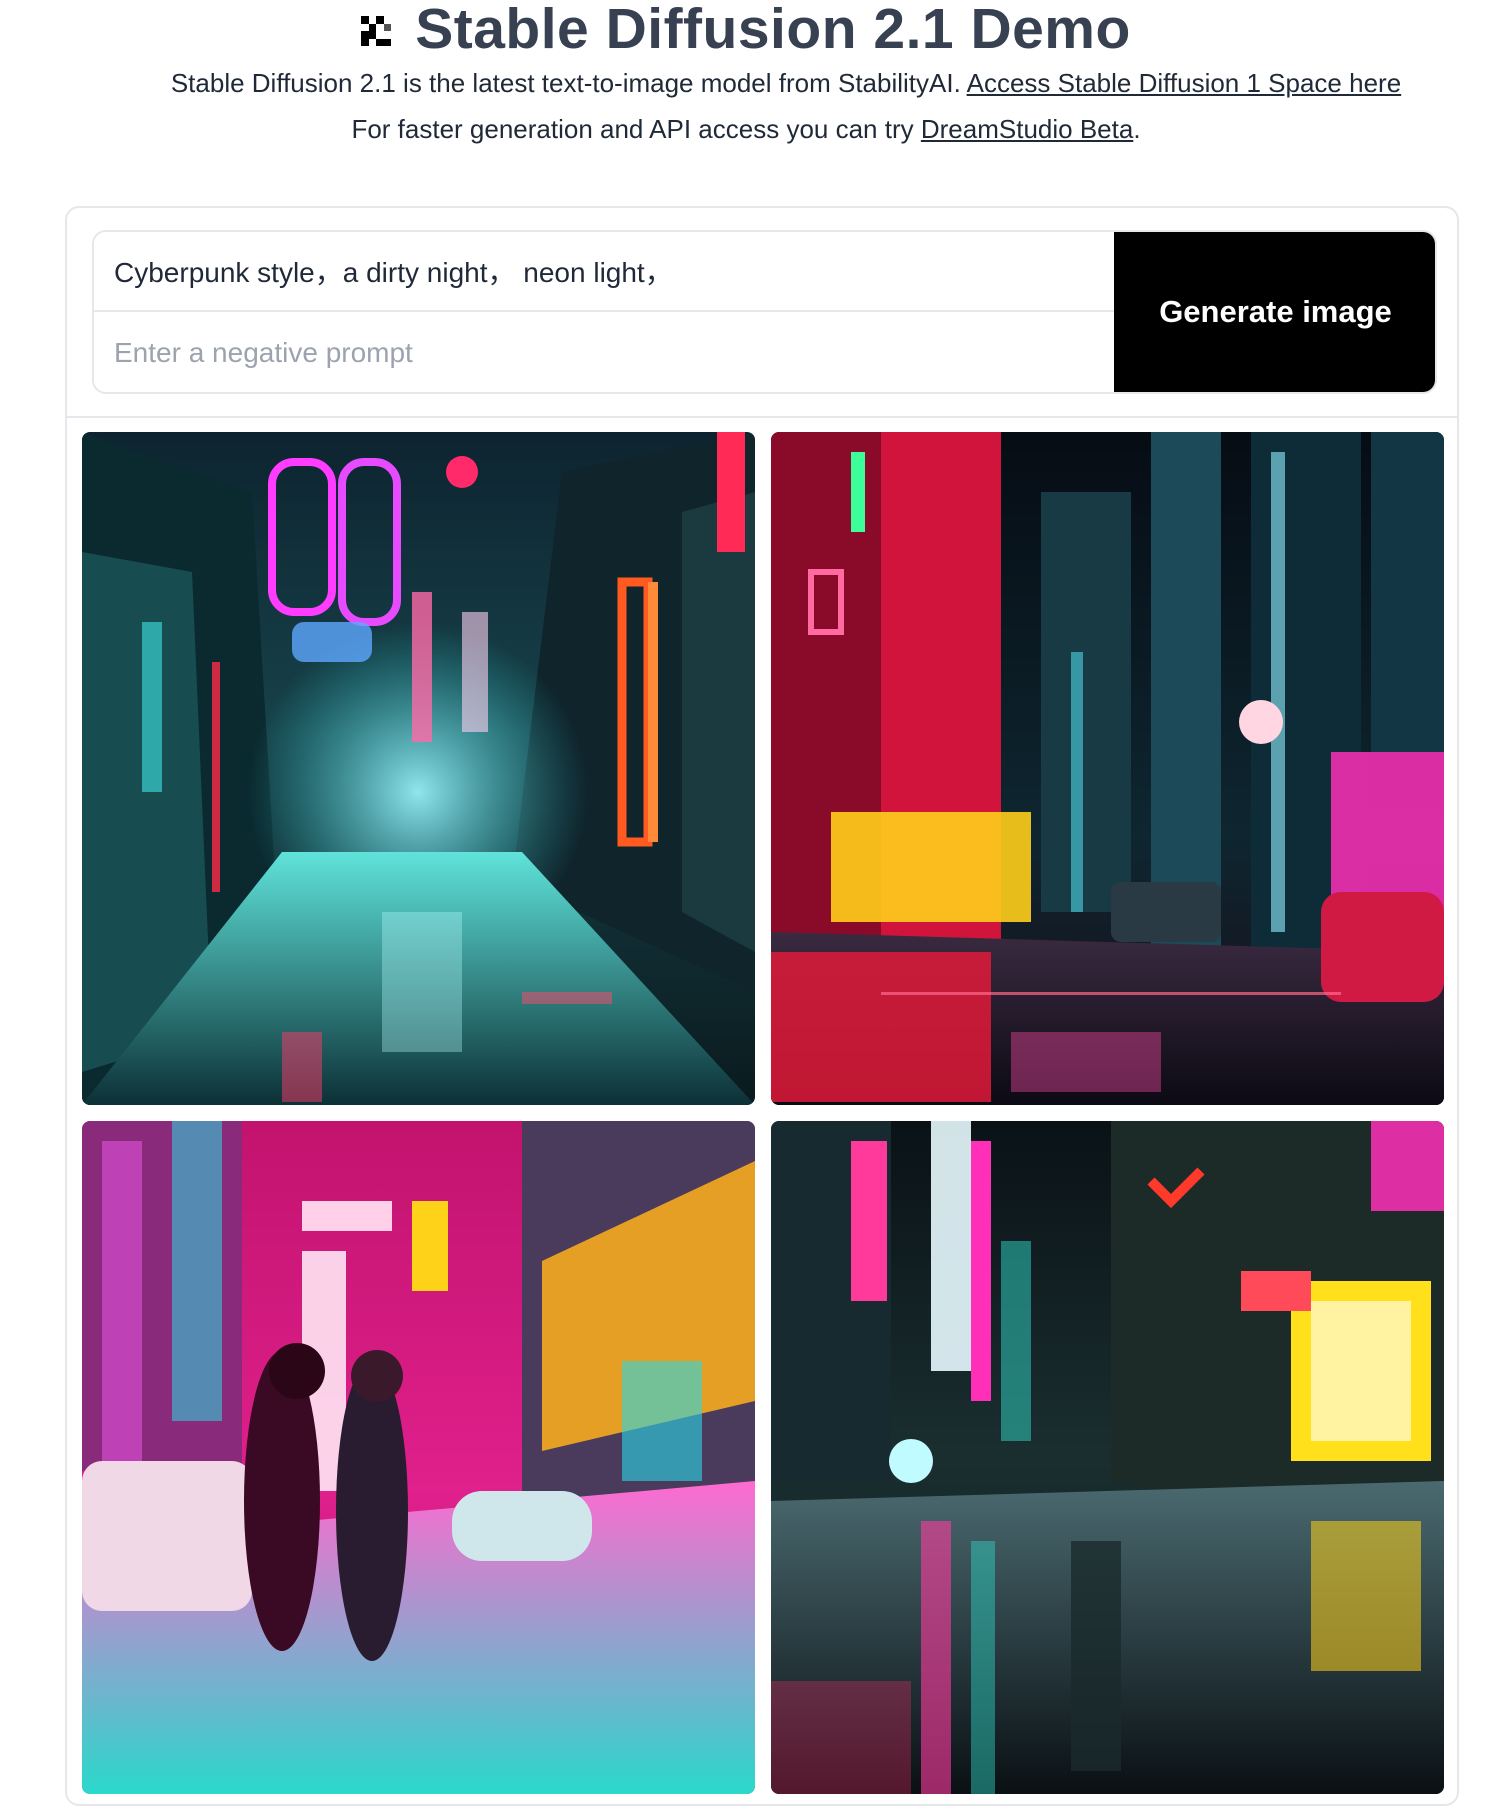 This screenshot has height=1814, width=1492. Describe the element at coordinates (1027, 129) in the screenshot. I see `dreamstudio-link: DreamStudio Beta` at that location.